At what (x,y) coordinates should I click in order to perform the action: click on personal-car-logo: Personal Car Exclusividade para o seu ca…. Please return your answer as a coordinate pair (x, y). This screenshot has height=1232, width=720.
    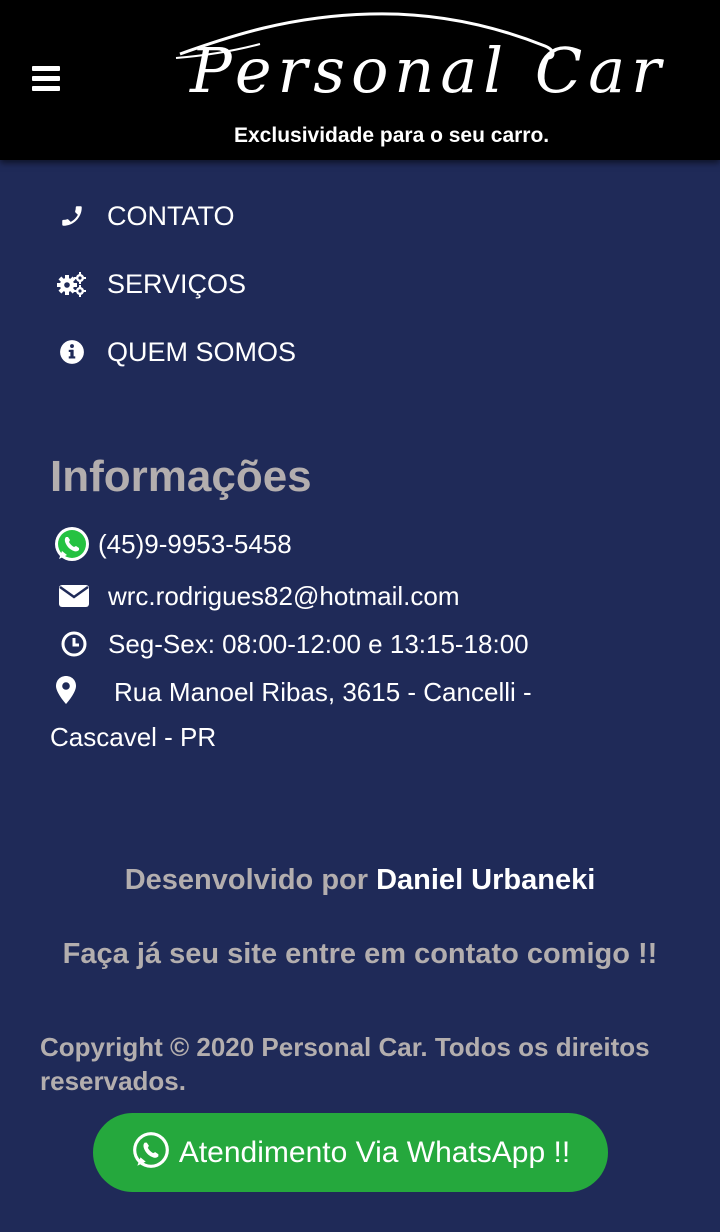
    Looking at the image, I should click on (415, 81).